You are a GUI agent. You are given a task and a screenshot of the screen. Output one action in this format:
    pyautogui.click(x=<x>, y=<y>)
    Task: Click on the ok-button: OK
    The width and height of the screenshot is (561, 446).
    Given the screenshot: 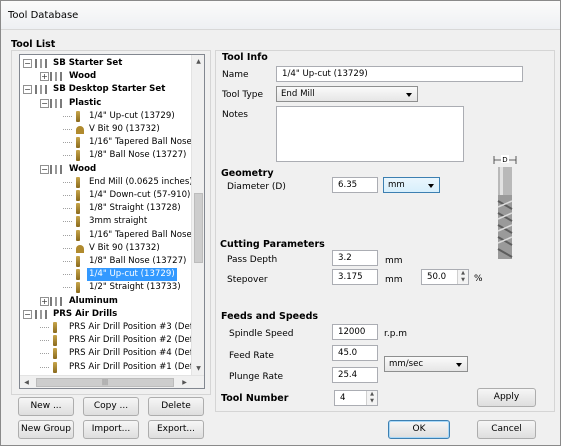 What is the action you would take?
    pyautogui.click(x=419, y=429)
    